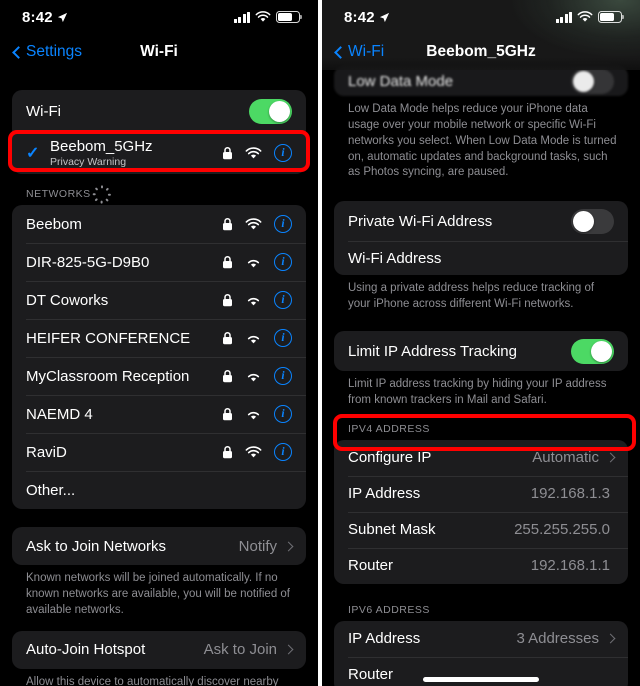 The image size is (640, 686). I want to click on status-time-left-text: 8:42, so click(37, 17).